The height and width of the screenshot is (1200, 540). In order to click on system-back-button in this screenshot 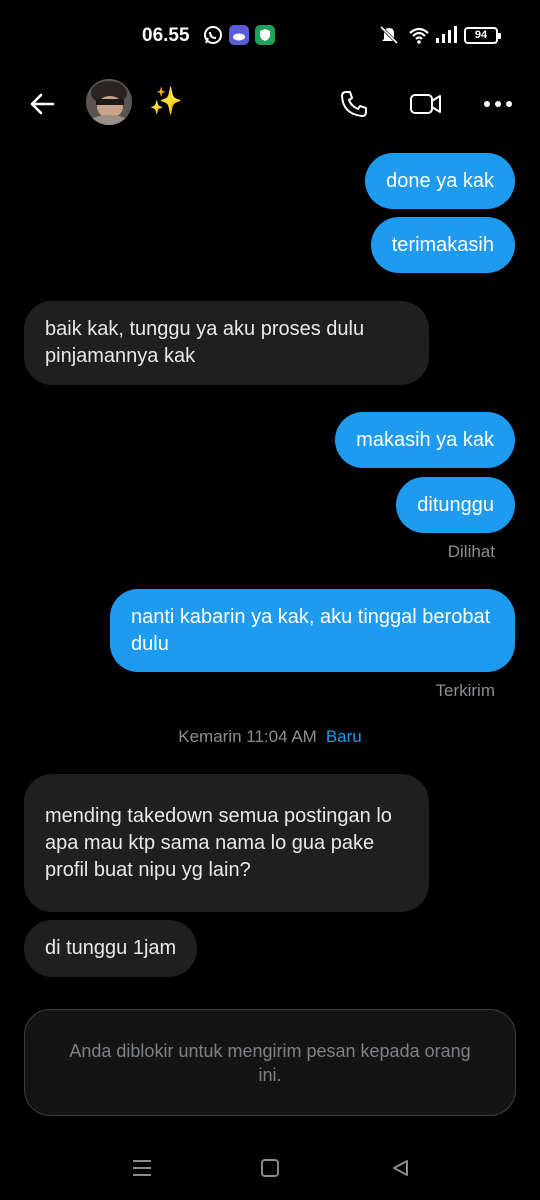, I will do `click(400, 1168)`.